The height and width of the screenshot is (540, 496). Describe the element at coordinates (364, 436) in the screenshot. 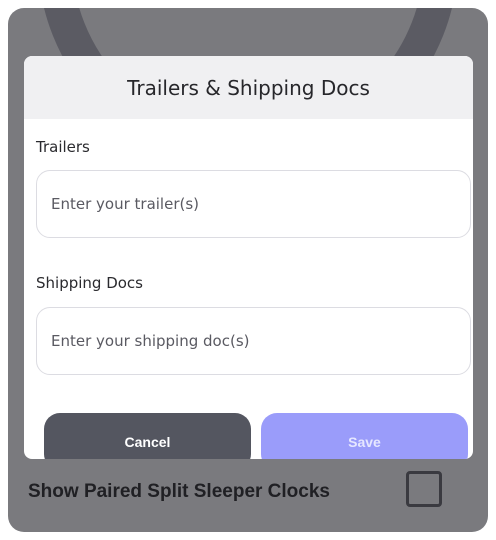

I see `save-button: Save` at that location.